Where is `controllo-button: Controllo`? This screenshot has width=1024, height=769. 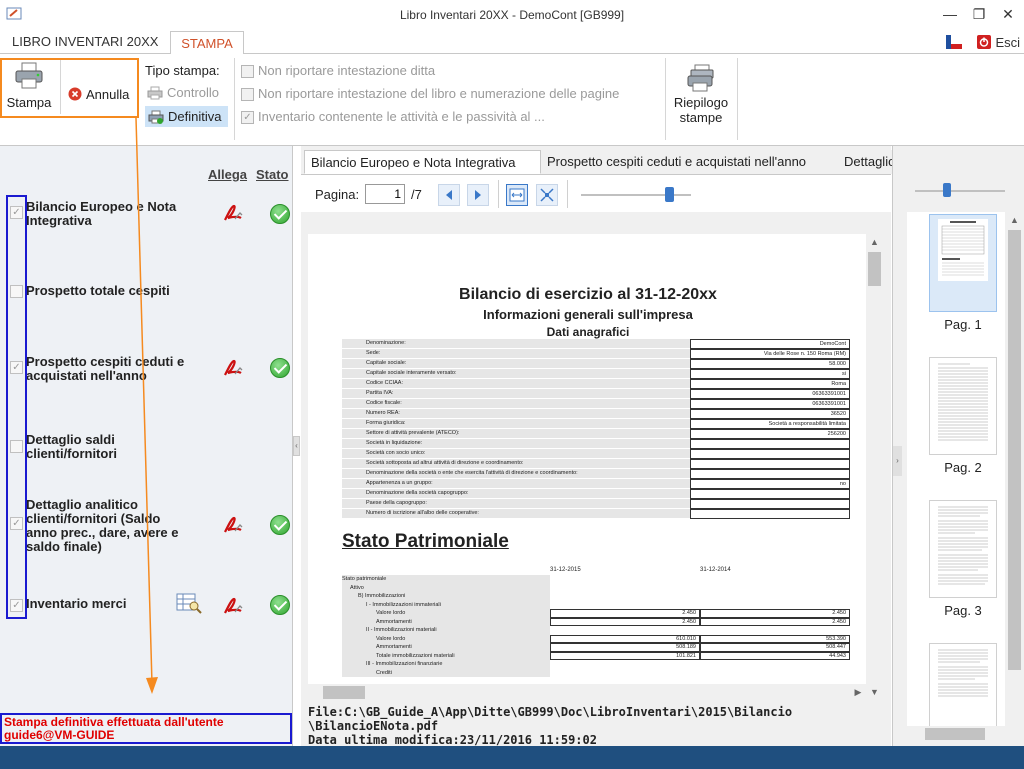
controllo-button: Controllo is located at coordinates (183, 92).